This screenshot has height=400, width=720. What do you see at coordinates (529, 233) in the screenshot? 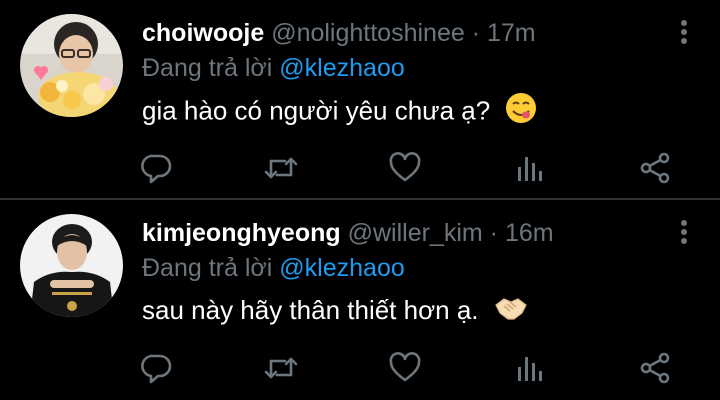
I see `timestamp: 16m` at bounding box center [529, 233].